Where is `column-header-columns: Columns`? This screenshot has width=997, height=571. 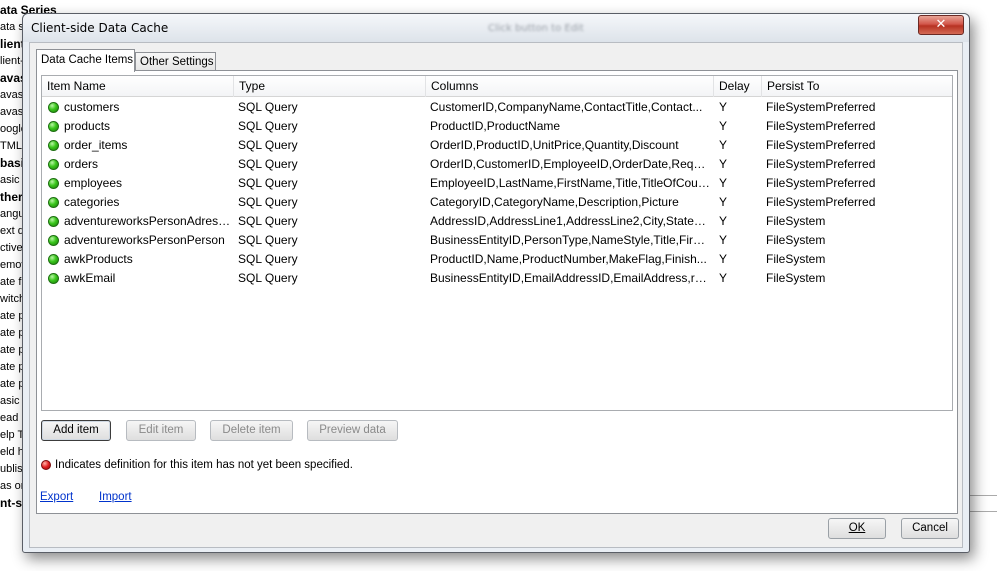 column-header-columns: Columns is located at coordinates (570, 86).